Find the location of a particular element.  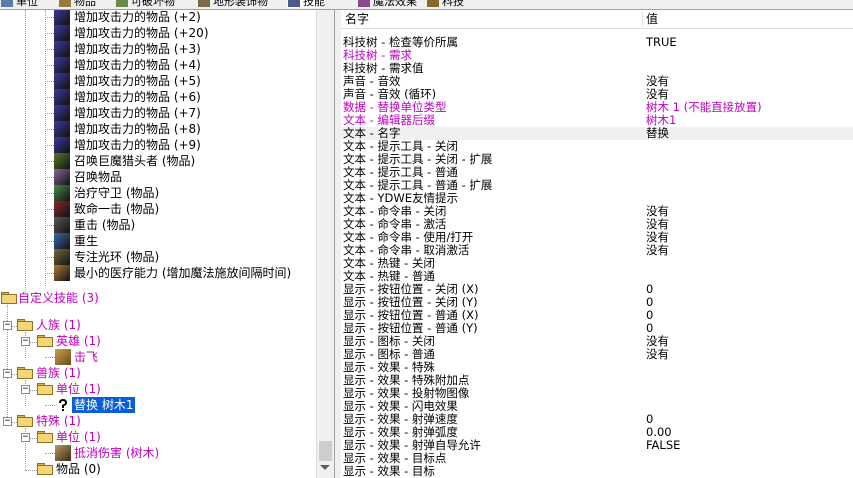

tree-node-item-ability-label: 增加攻击力的物品 (+6) is located at coordinates (137, 97).